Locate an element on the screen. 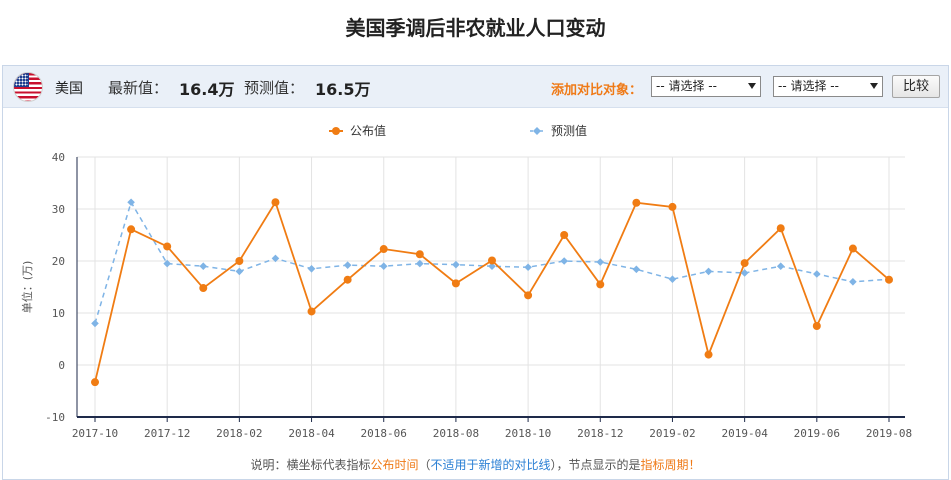  legend-published-marker is located at coordinates (336, 131).